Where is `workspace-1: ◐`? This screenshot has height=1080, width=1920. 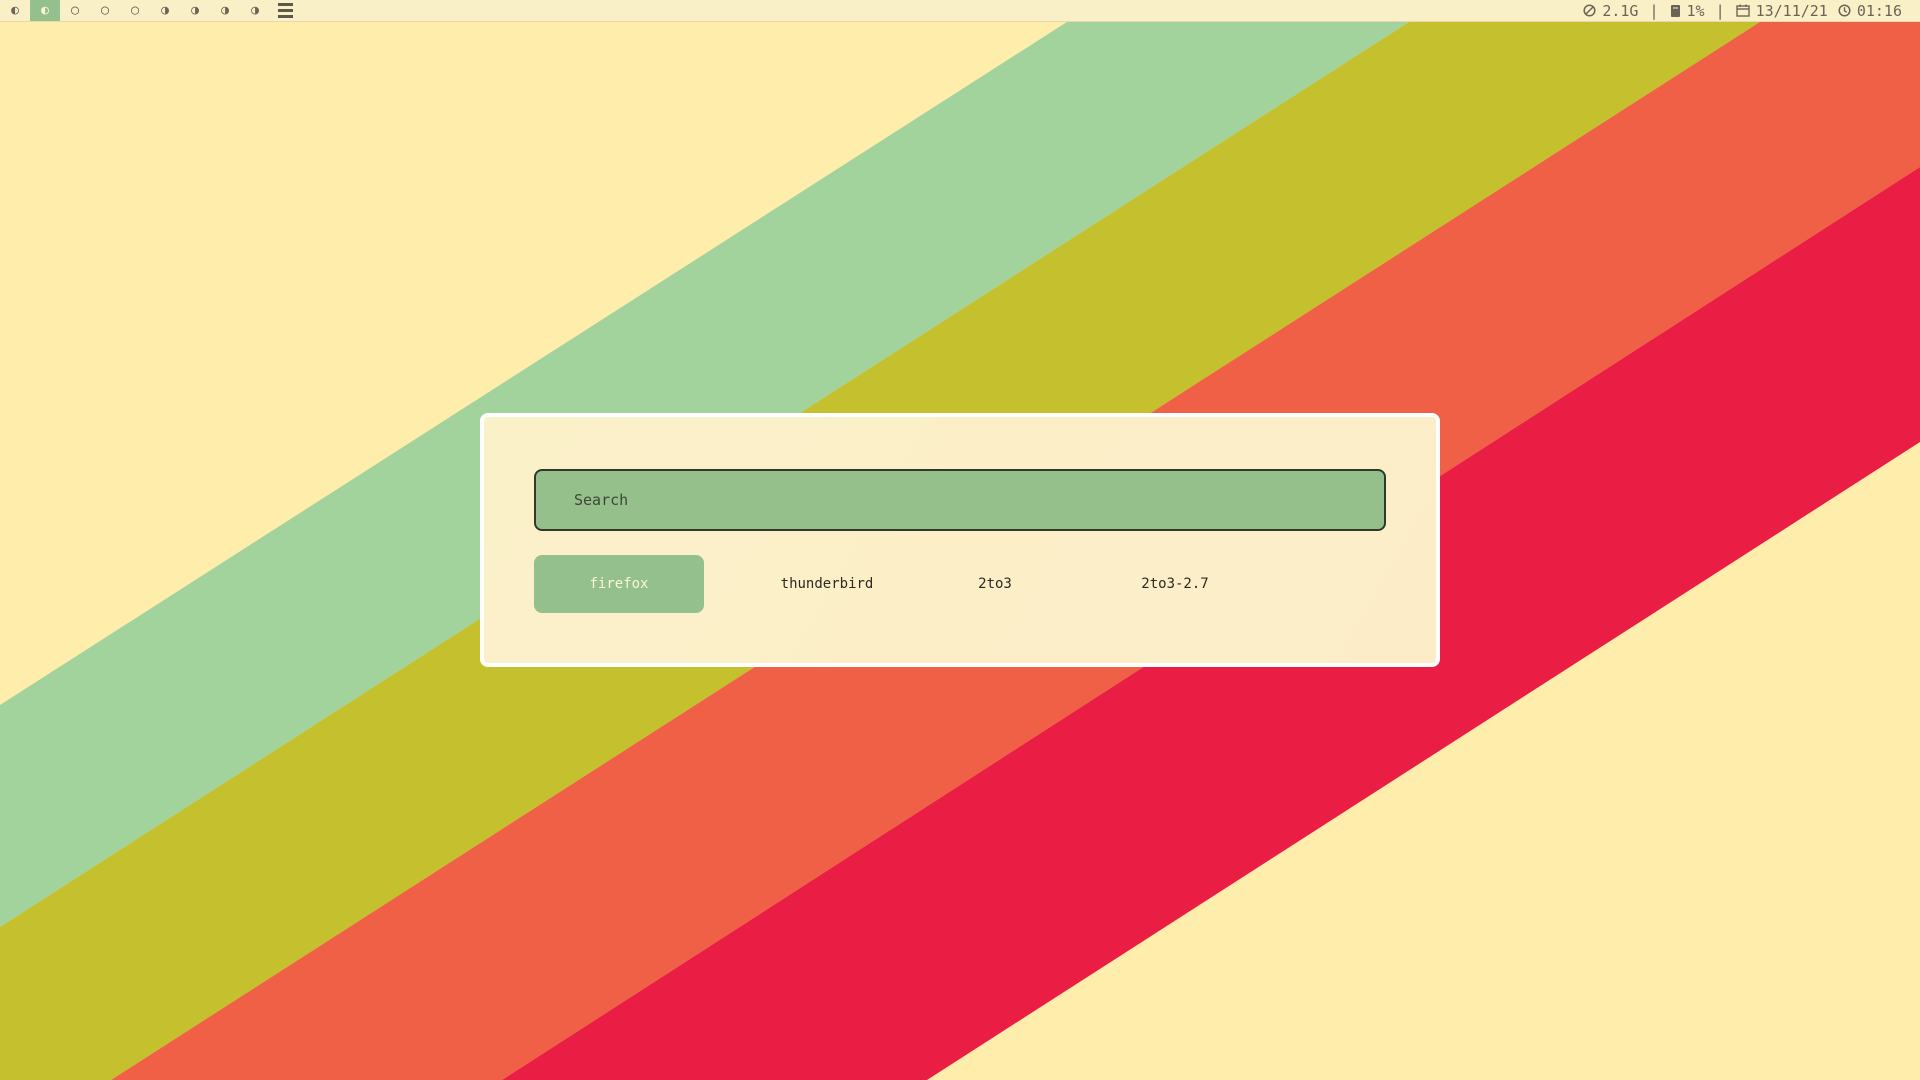
workspace-1: ◐ is located at coordinates (15, 10).